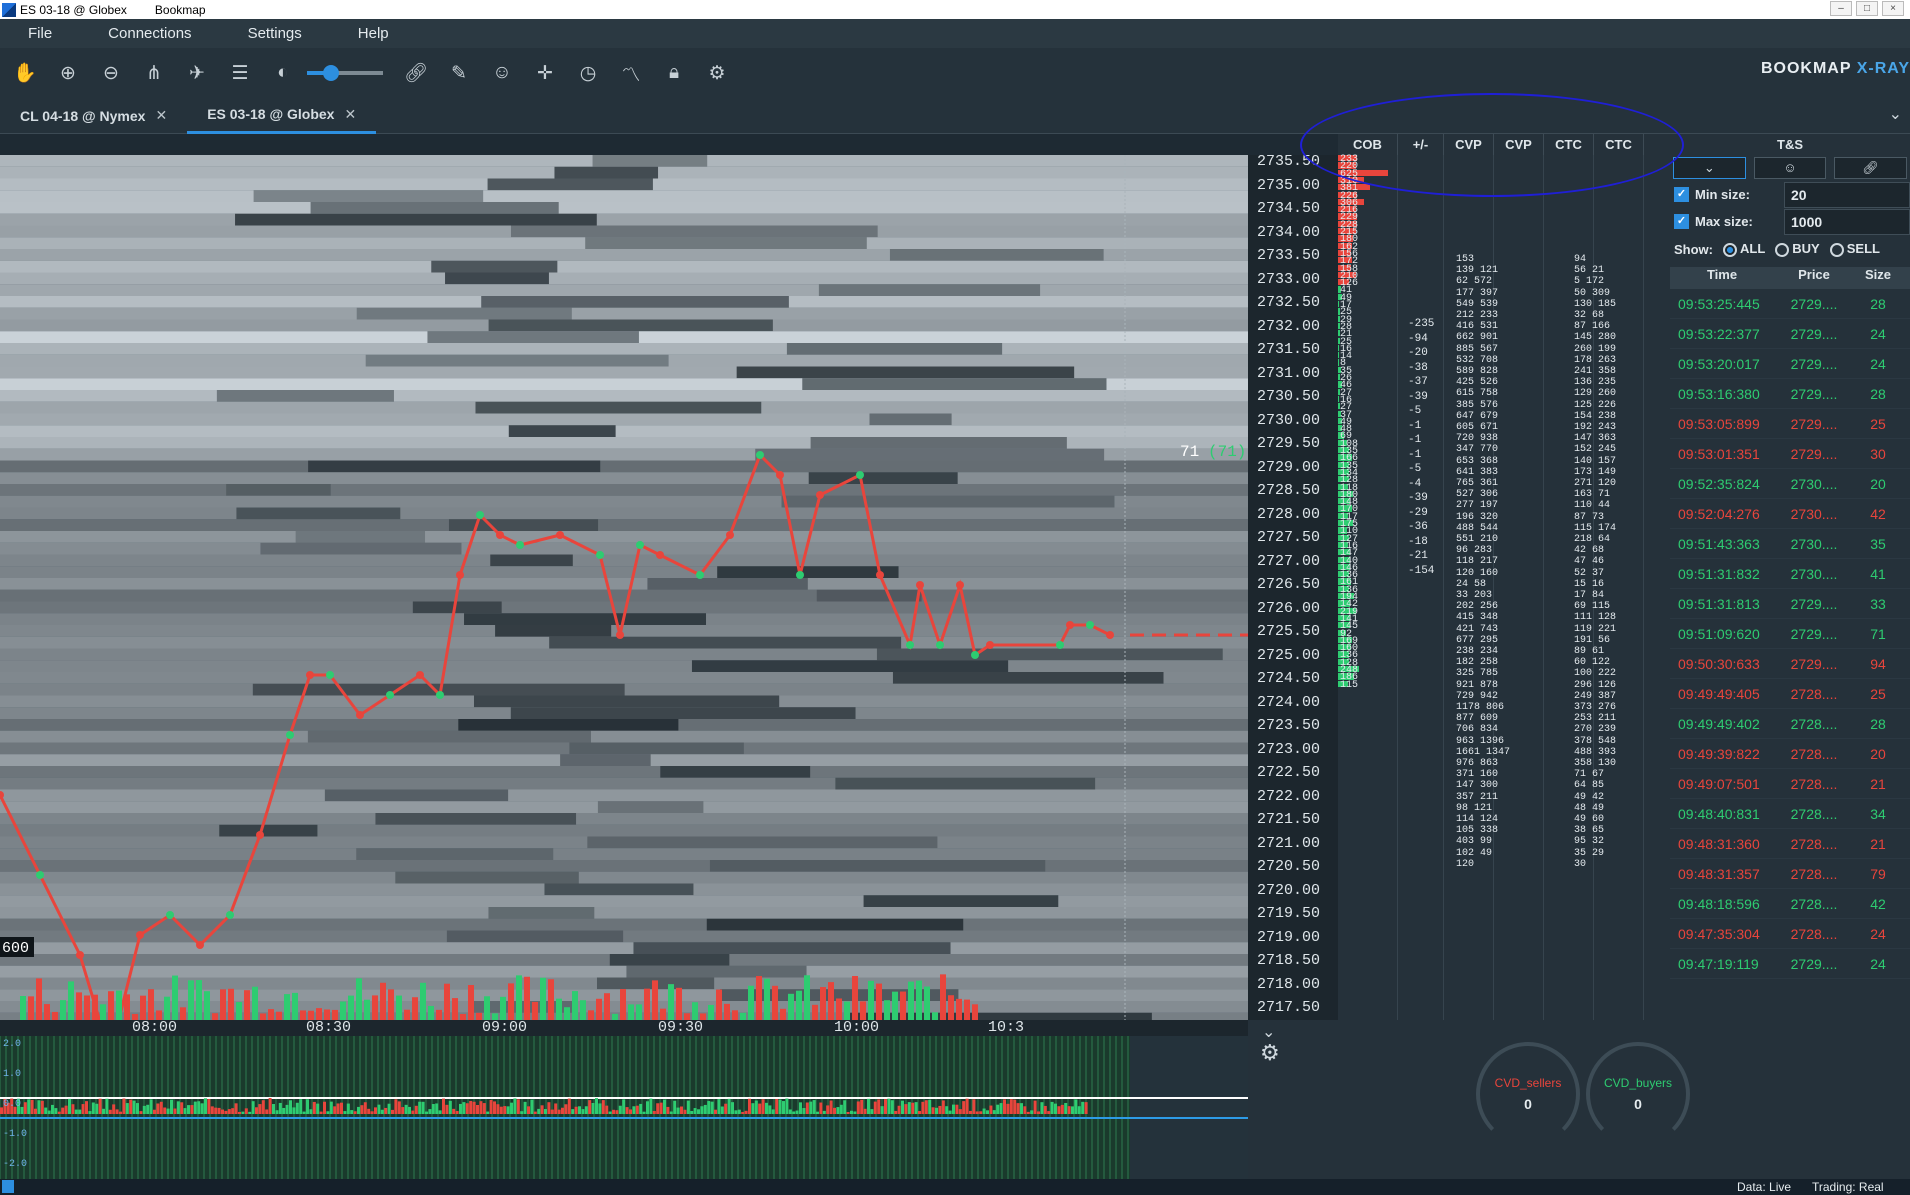 Image resolution: width=1910 pixels, height=1195 pixels. What do you see at coordinates (1477, 439) in the screenshot?
I see `cvp-value: 720 938` at bounding box center [1477, 439].